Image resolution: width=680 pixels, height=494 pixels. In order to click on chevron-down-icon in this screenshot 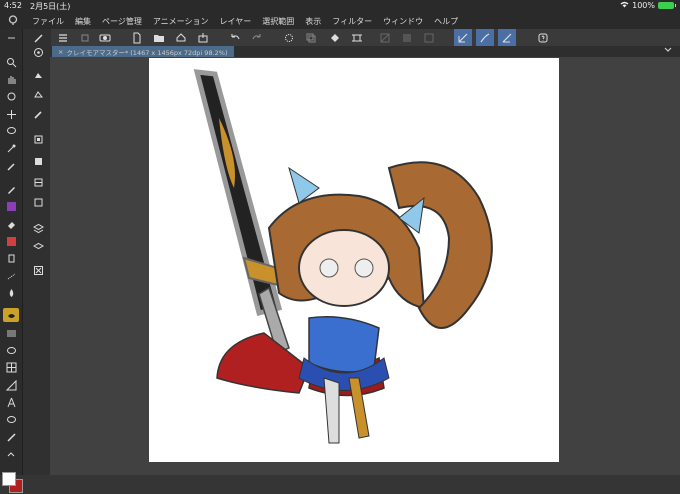, I will do `click(668, 51)`.